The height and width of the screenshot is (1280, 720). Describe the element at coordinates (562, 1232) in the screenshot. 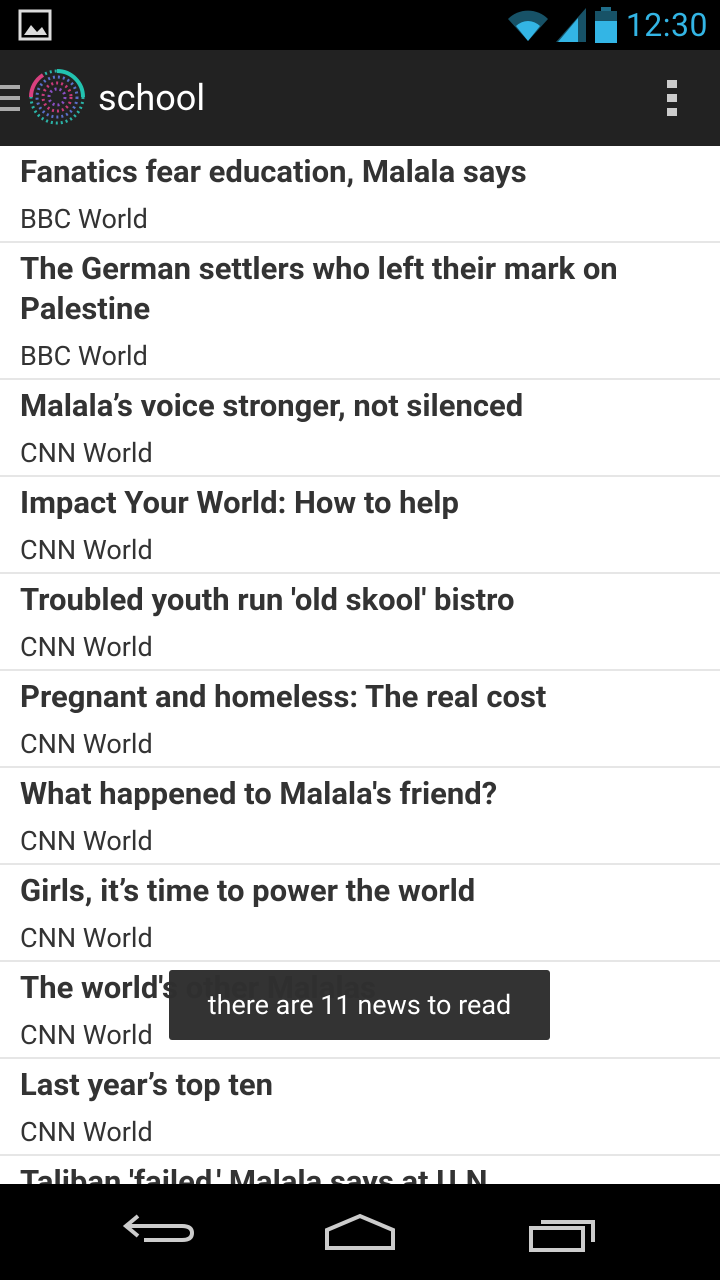

I see `recent-apps-icon` at that location.